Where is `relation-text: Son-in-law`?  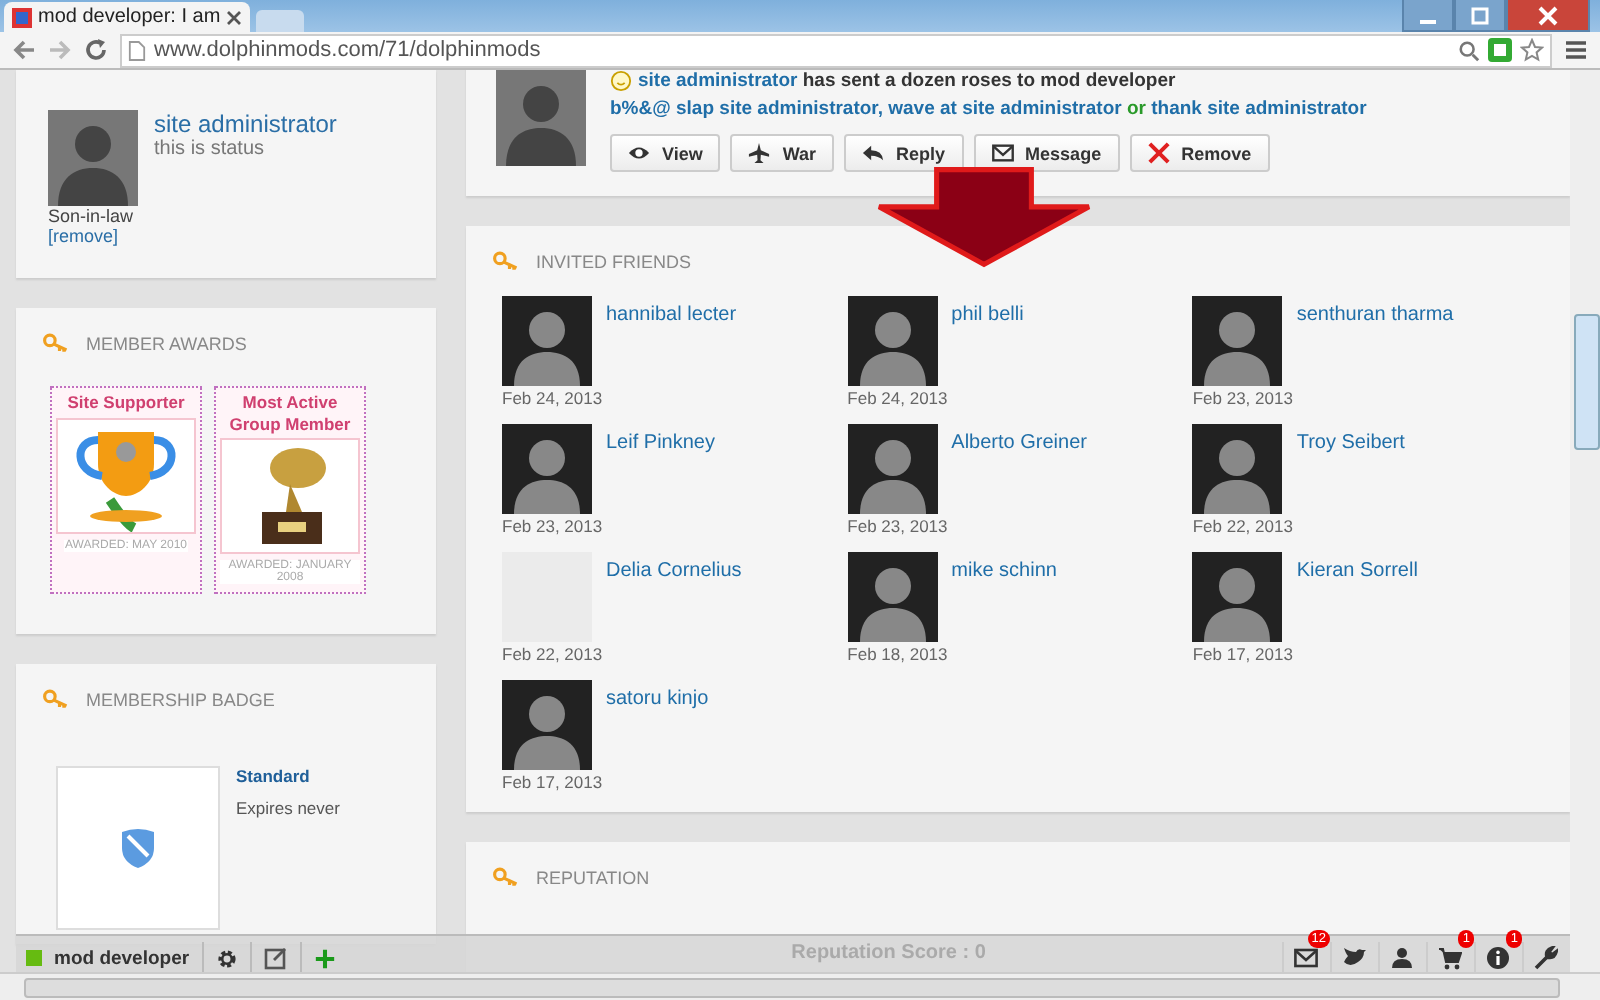 relation-text: Son-in-law is located at coordinates (92, 216).